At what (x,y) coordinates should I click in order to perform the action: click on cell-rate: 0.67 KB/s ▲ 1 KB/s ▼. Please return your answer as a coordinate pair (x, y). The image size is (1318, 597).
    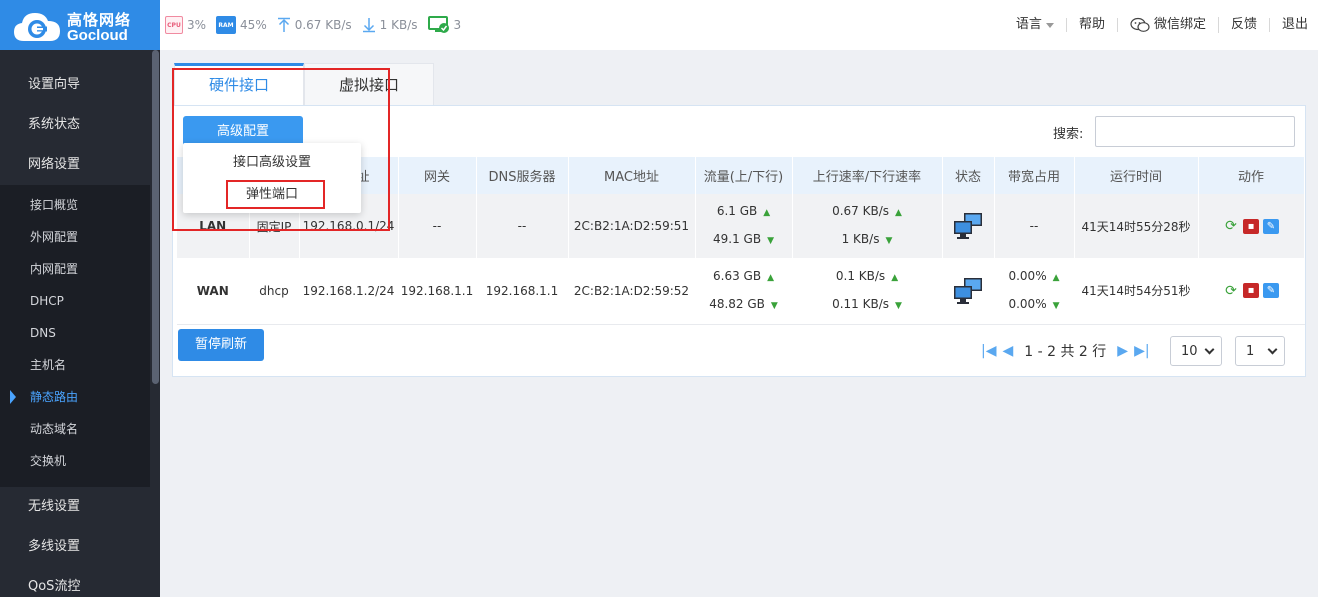
    Looking at the image, I should click on (867, 226).